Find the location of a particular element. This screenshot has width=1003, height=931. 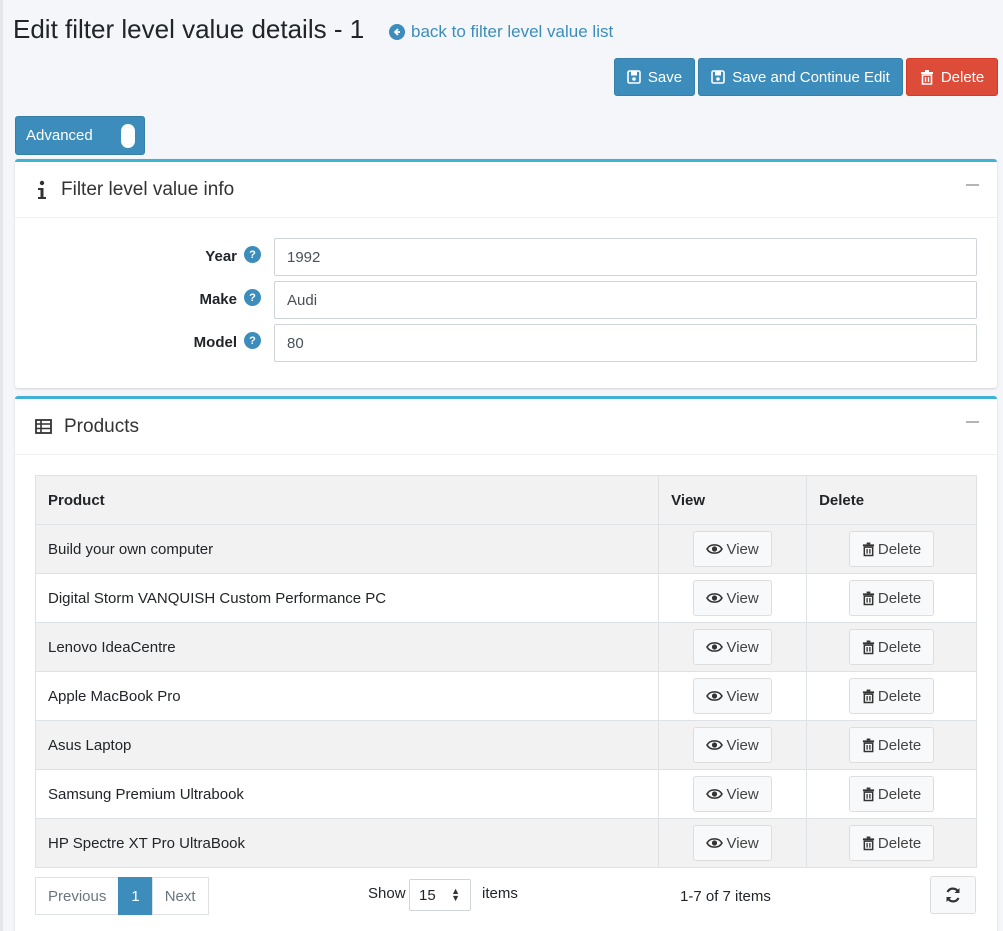

back-to-list-link: back to filter level value list is located at coordinates (501, 32).